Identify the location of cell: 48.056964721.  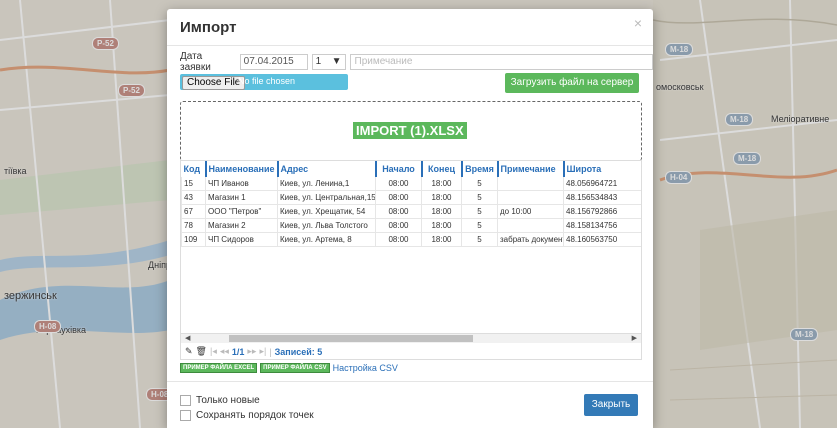
(602, 184).